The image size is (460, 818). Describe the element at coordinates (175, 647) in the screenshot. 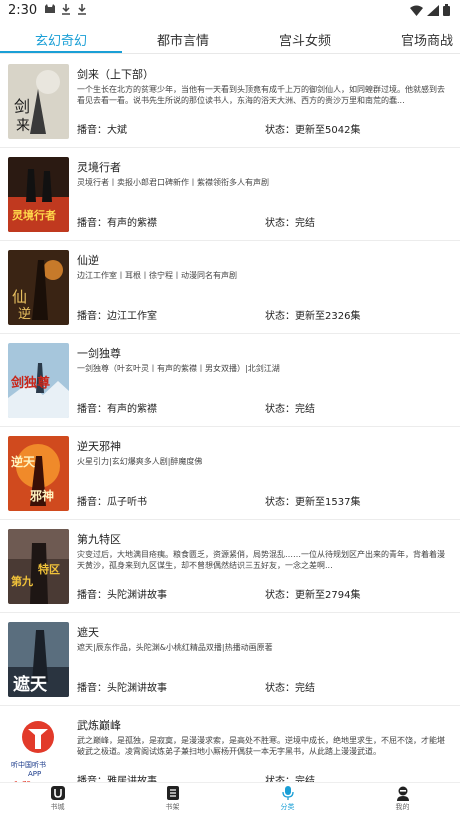

I see `book-description: 遮天|辰东作品，头陀渊&小桃红精品双播|热播动画原著` at that location.